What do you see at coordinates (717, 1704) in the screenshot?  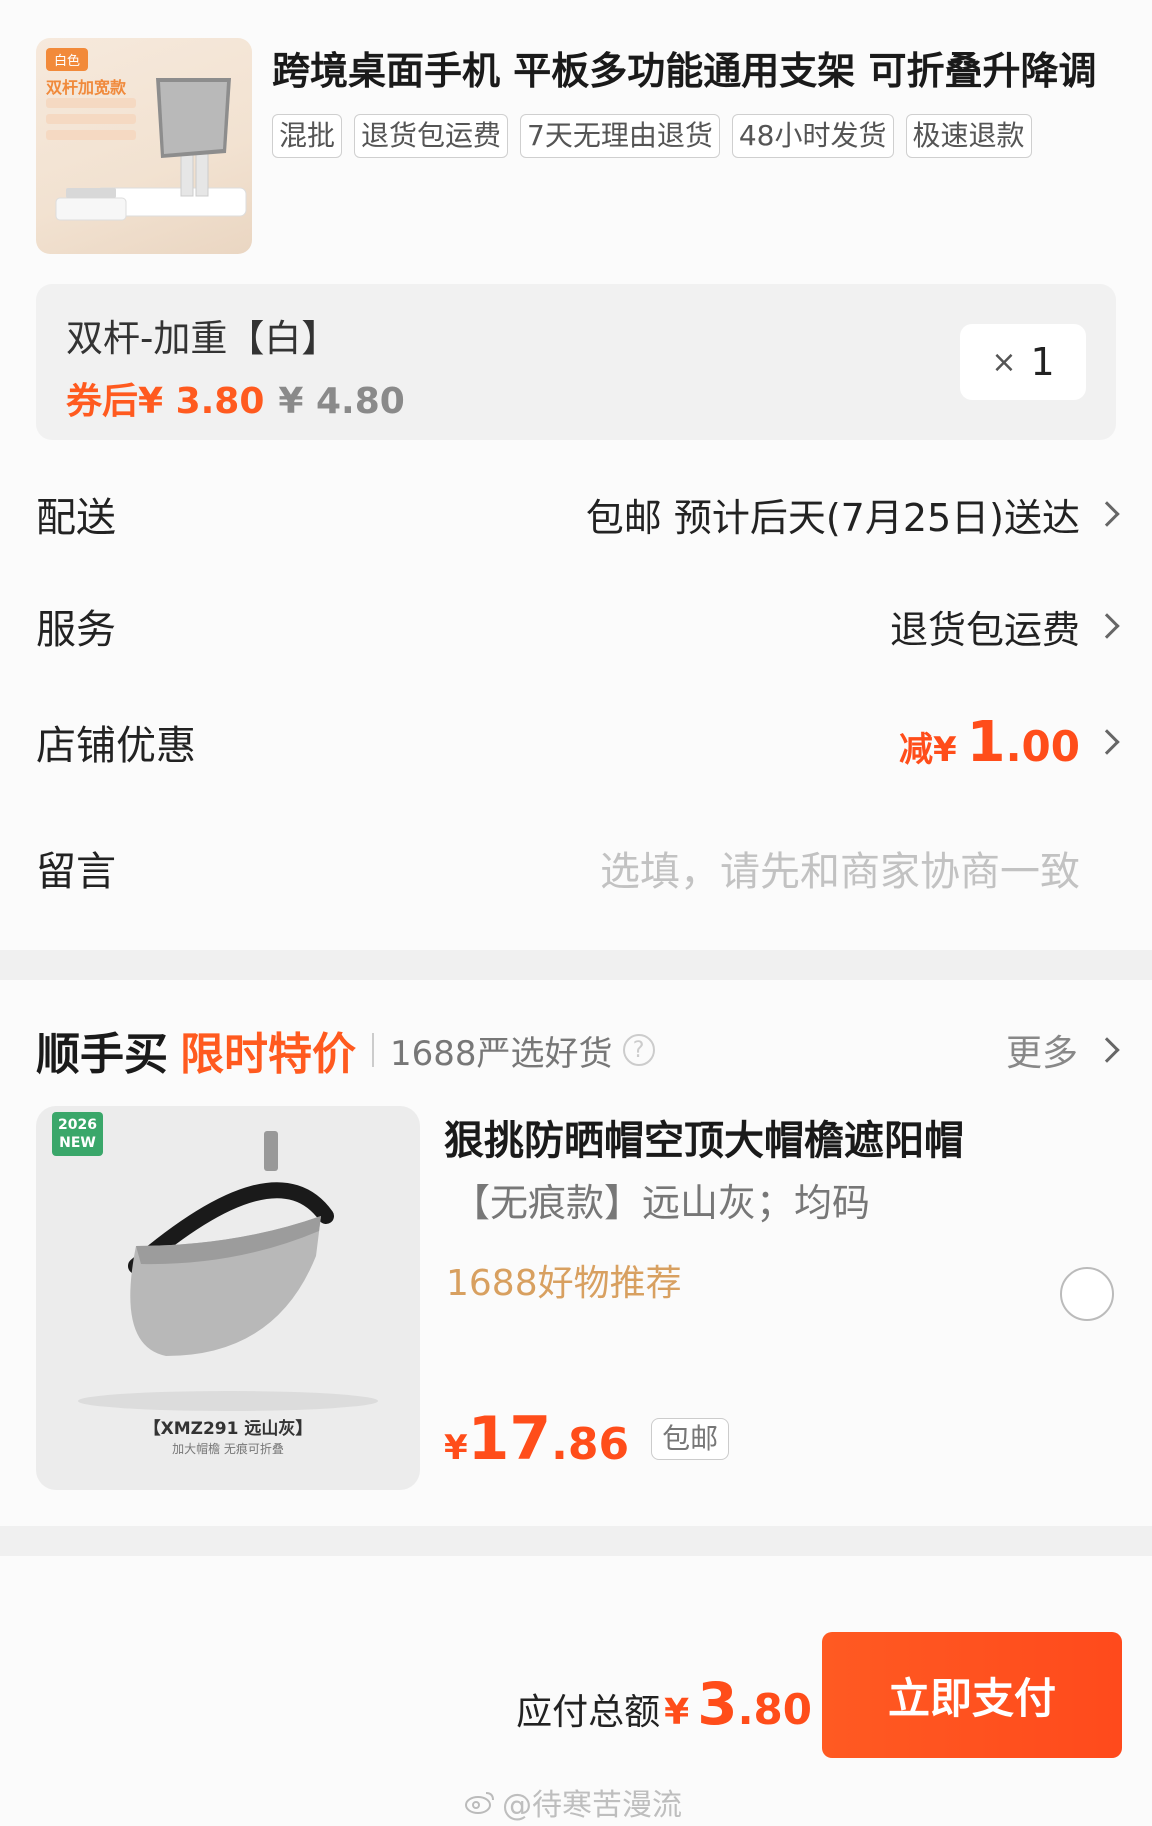 I see `total-int: 3` at bounding box center [717, 1704].